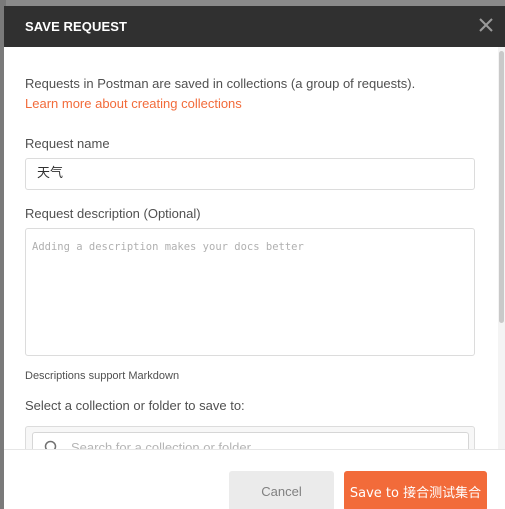  What do you see at coordinates (281, 490) in the screenshot?
I see `cancel-button: Cancel` at bounding box center [281, 490].